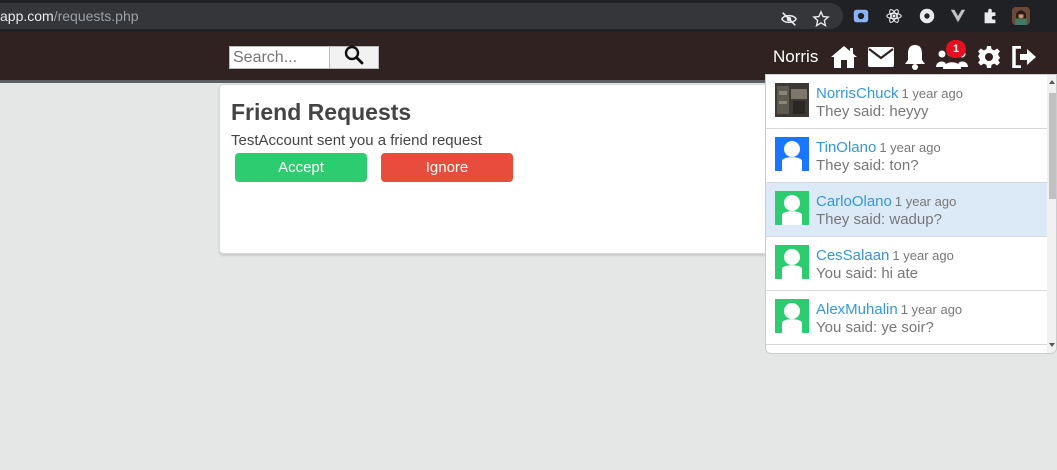 The width and height of the screenshot is (1057, 470). I want to click on profile-avatar, so click(1021, 16).